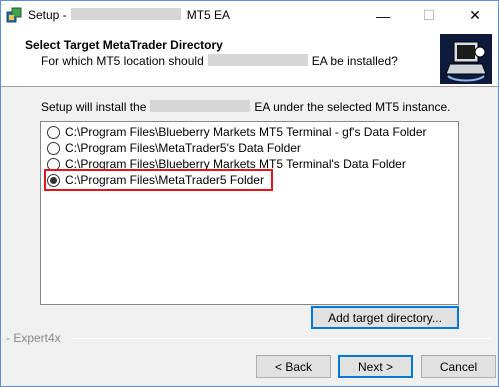 This screenshot has width=499, height=387. Describe the element at coordinates (208, 15) in the screenshot. I see `window-title-suffix: MT5 EA` at that location.